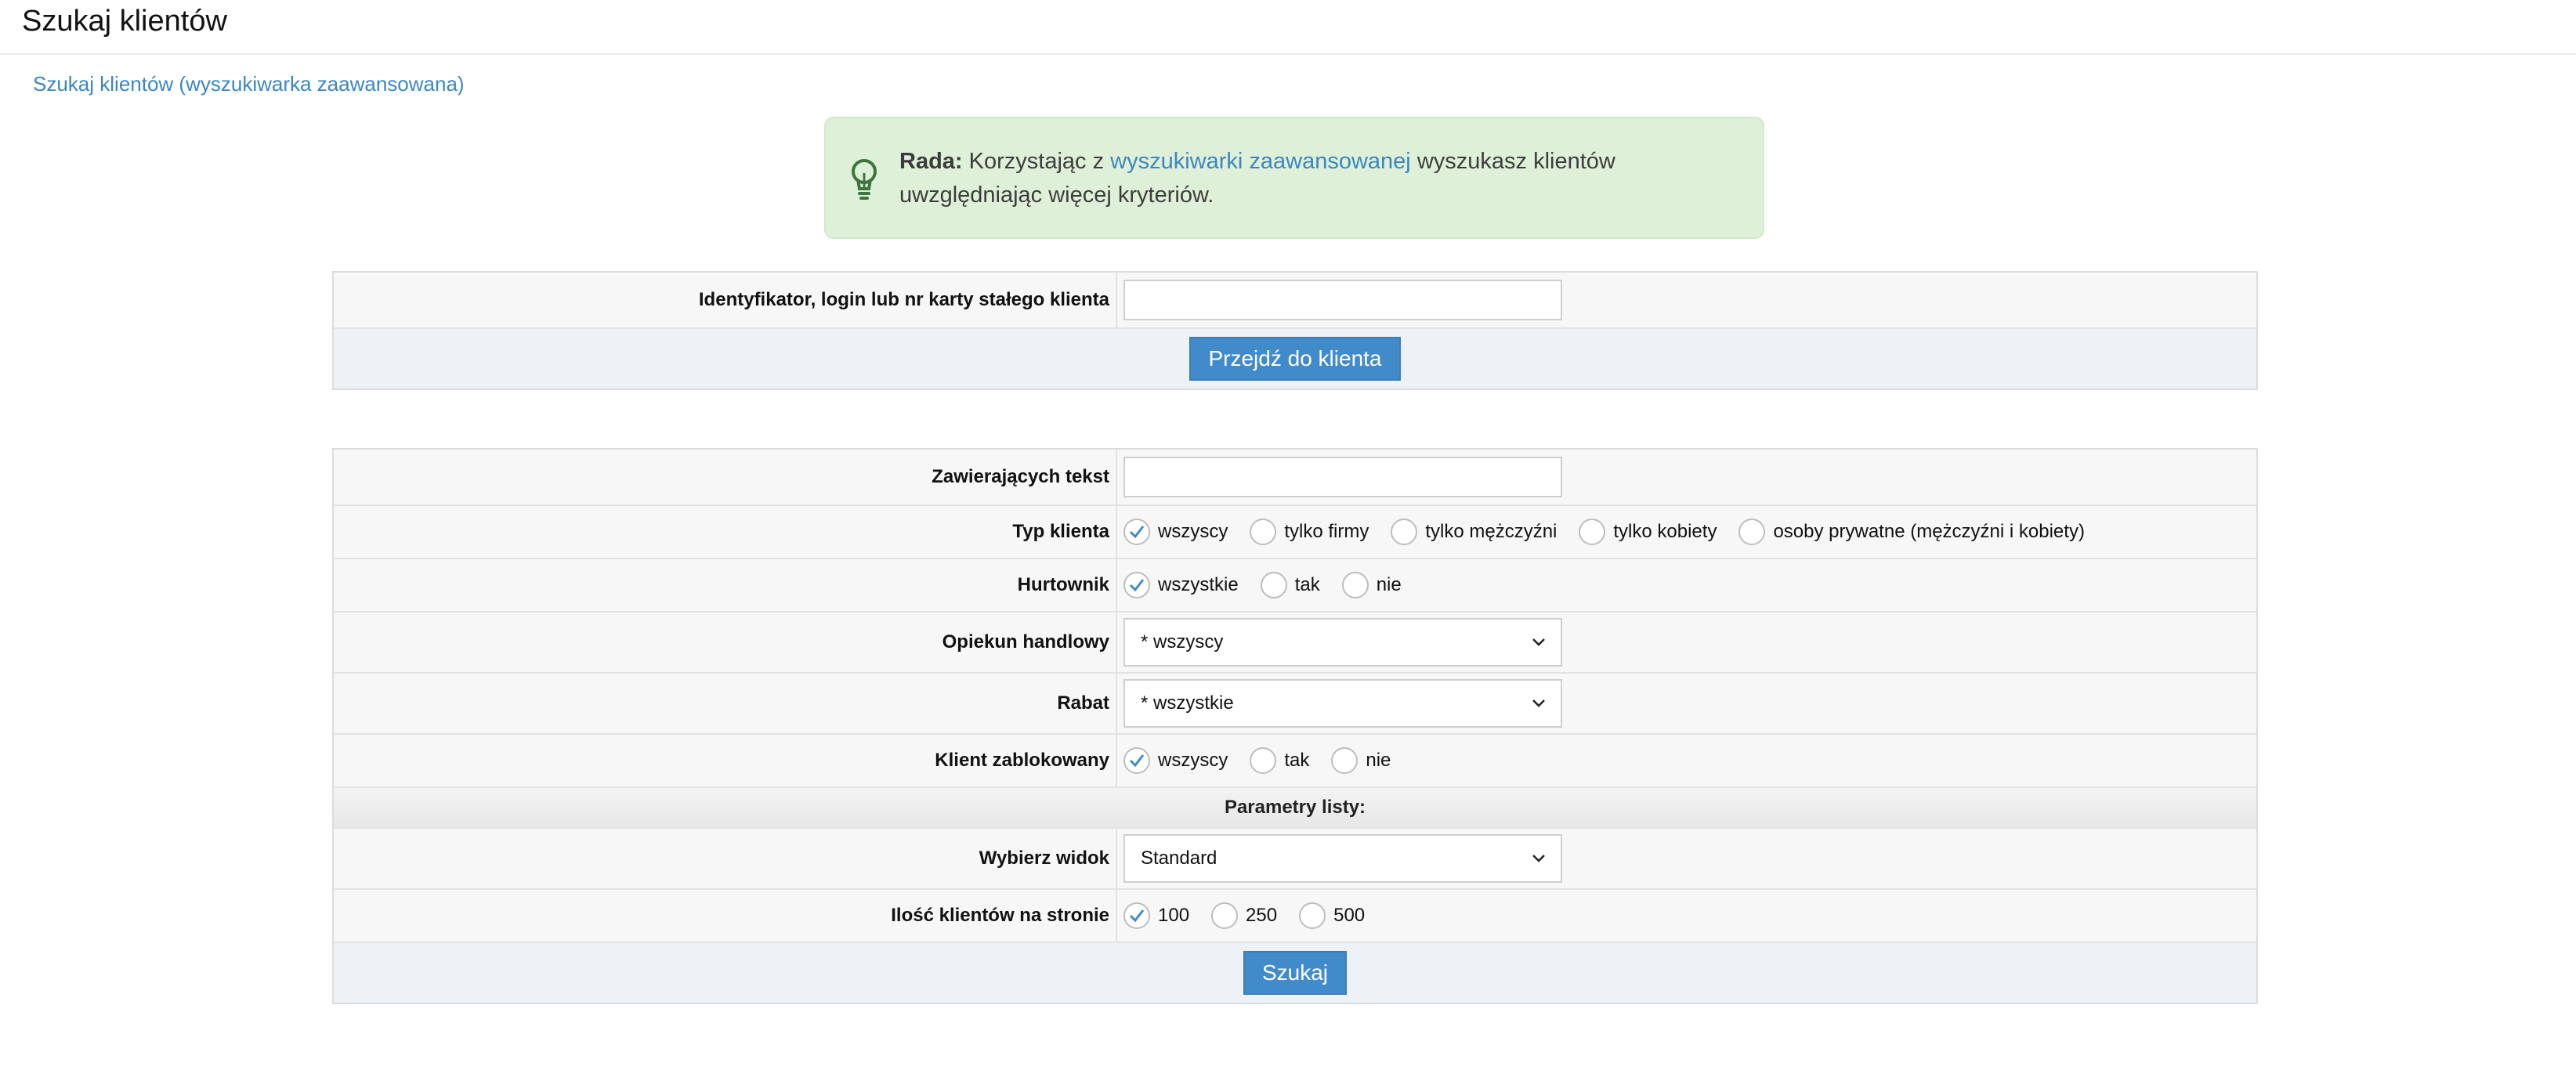 This screenshot has height=1070, width=2576. I want to click on tip-heading: Rada:, so click(931, 161).